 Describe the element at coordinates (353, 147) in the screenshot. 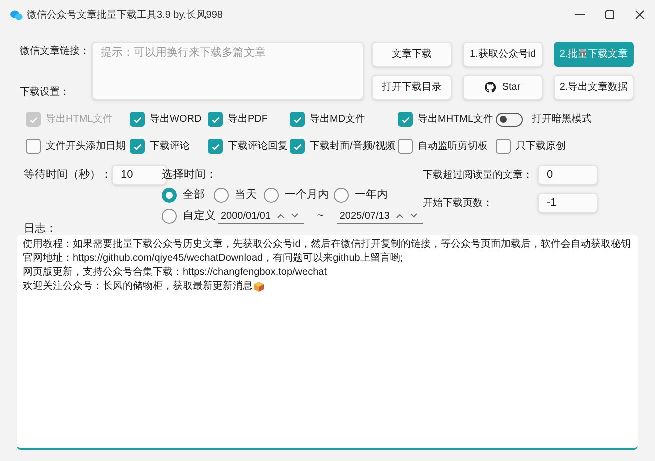

I see `checkbox-label: 下载封面/音频/视频` at that location.